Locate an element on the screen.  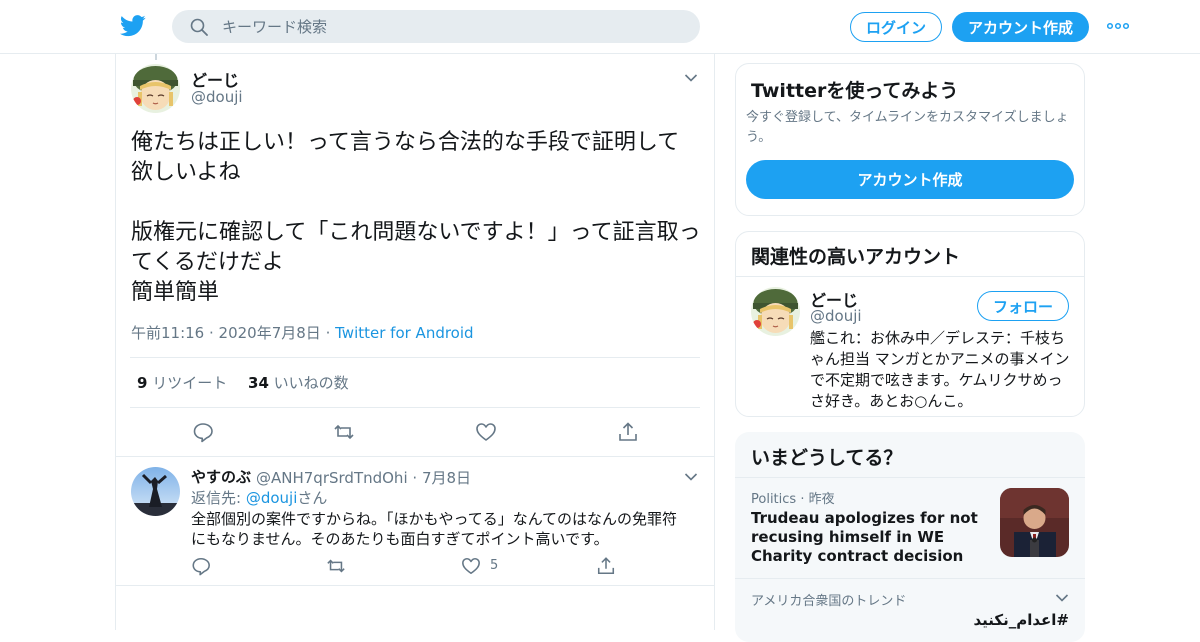
trend-location: アメリカ合衆国のトレンド is located at coordinates (829, 601).